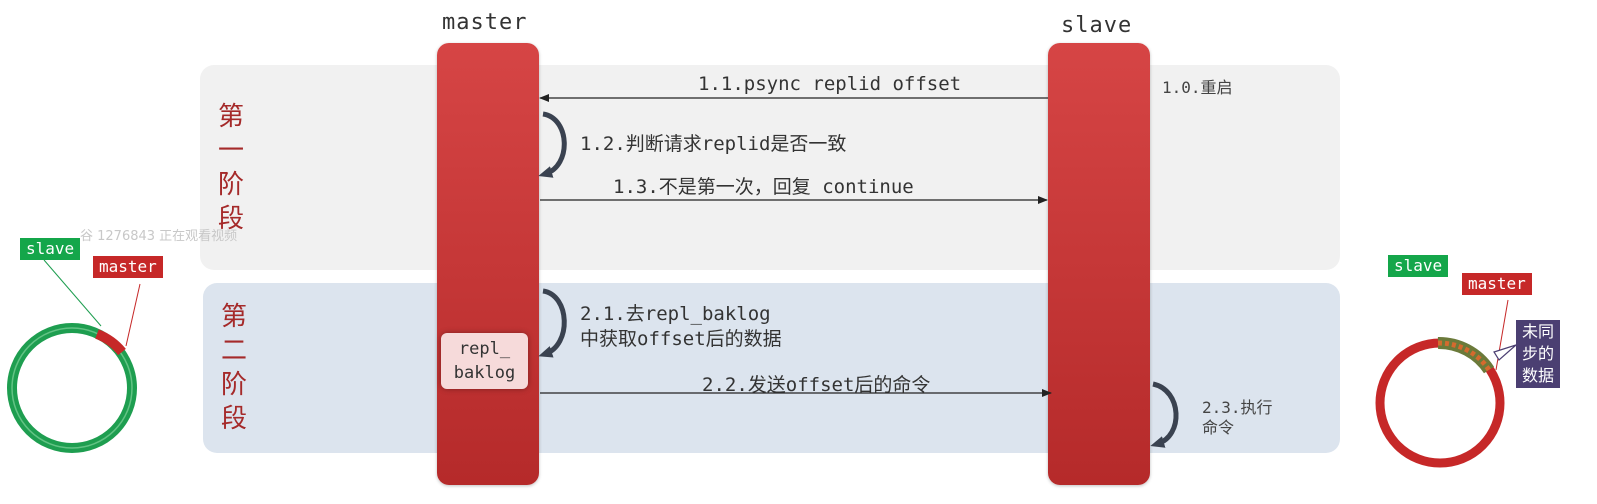 The height and width of the screenshot is (504, 1597). What do you see at coordinates (681, 339) in the screenshot?
I see `step-2-1-label-line2: 中获取offset后的数据` at bounding box center [681, 339].